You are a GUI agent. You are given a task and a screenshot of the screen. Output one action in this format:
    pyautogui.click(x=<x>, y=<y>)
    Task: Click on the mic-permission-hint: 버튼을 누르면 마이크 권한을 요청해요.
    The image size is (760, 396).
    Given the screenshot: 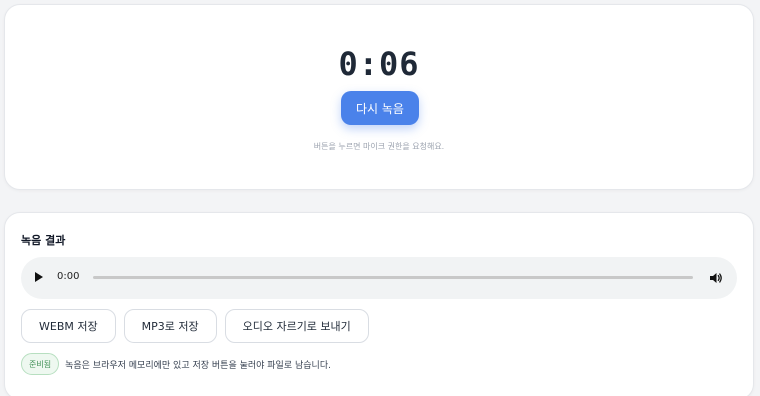 What is the action you would take?
    pyautogui.click(x=379, y=146)
    